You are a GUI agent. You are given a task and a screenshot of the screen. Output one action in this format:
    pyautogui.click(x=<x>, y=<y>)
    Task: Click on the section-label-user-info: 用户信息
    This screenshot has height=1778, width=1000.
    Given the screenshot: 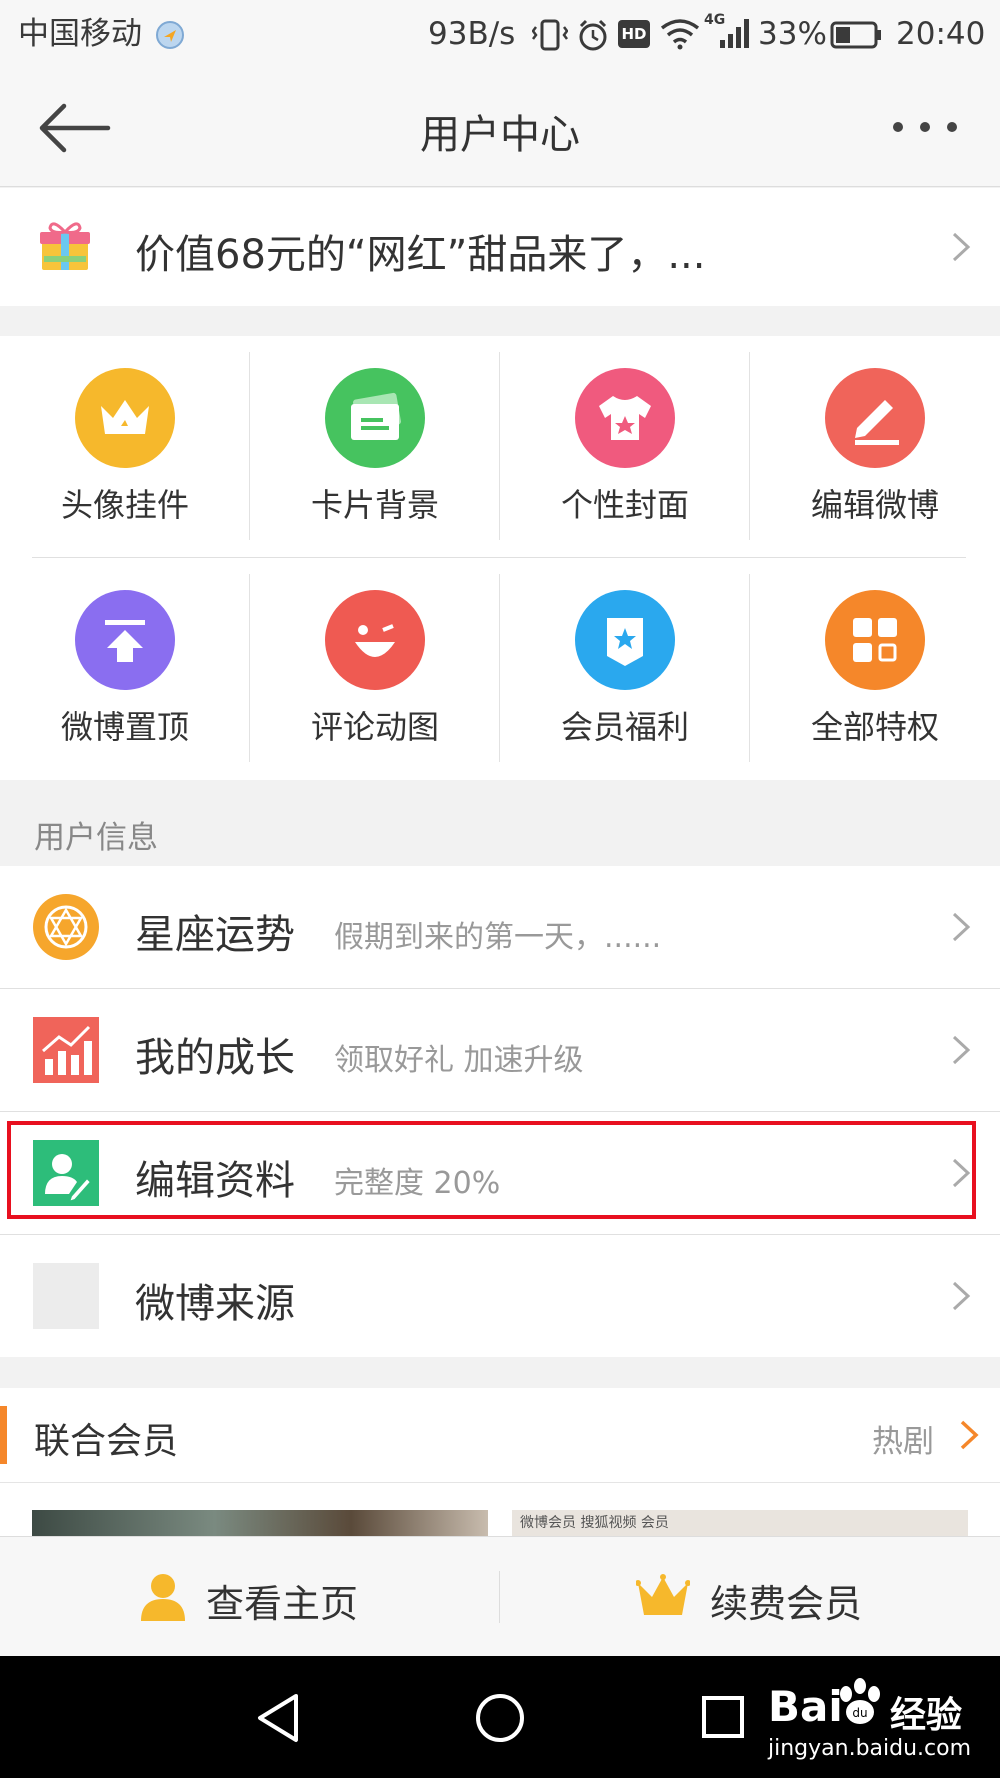 What is the action you would take?
    pyautogui.click(x=96, y=838)
    